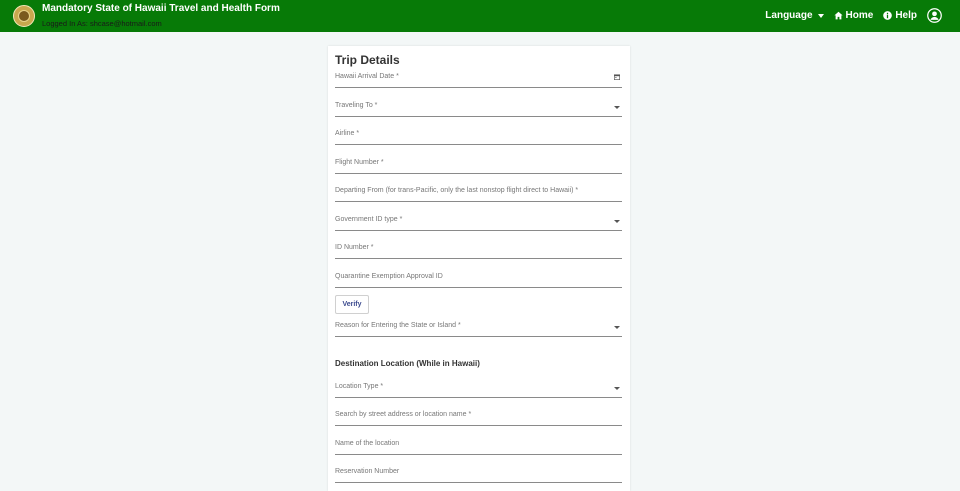 Image resolution: width=960 pixels, height=491 pixels. Describe the element at coordinates (367, 60) in the screenshot. I see `form-title: Trip Details` at that location.